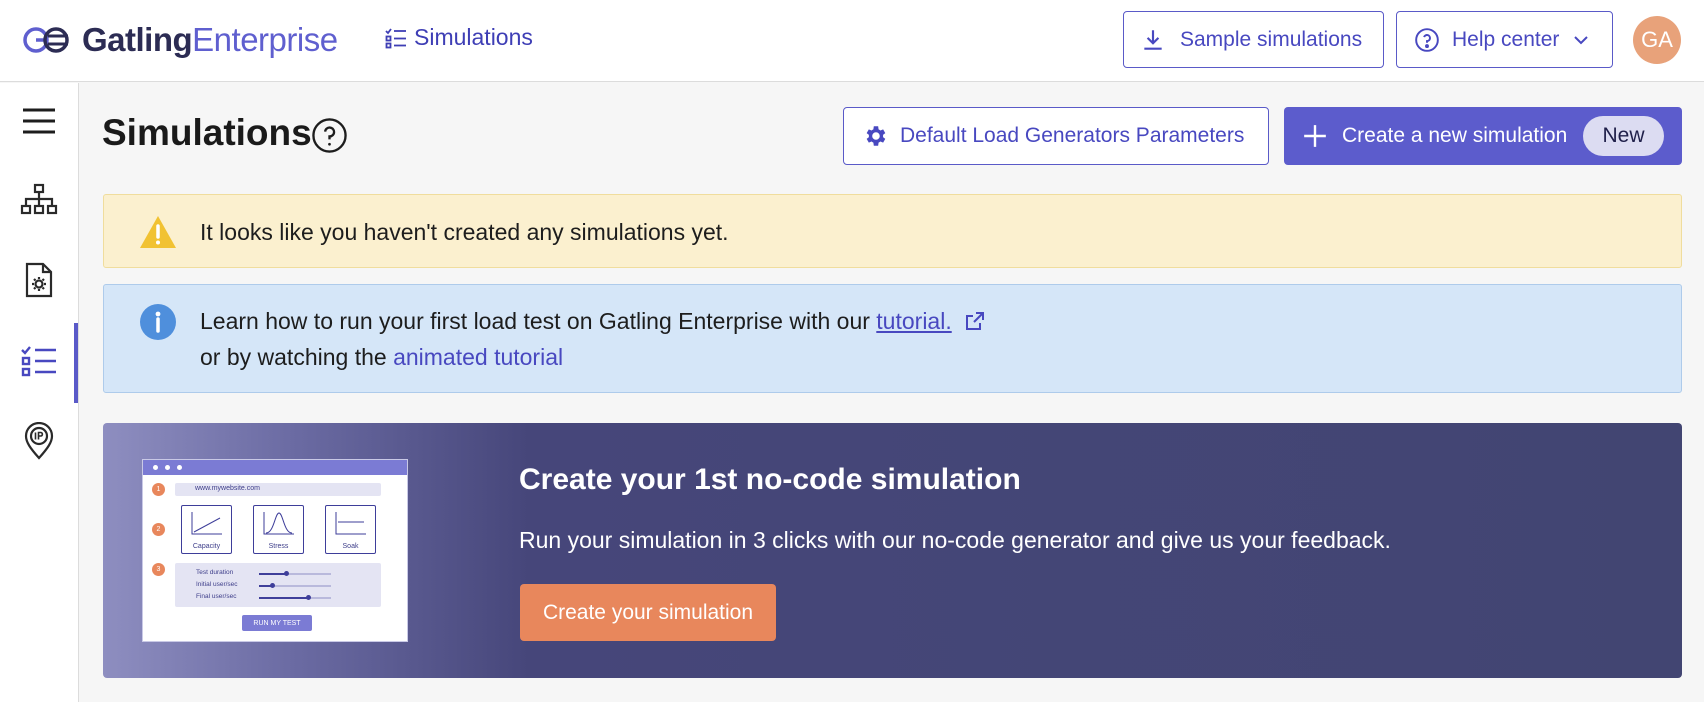 The height and width of the screenshot is (702, 1704). What do you see at coordinates (876, 136) in the screenshot?
I see `gear-icon` at bounding box center [876, 136].